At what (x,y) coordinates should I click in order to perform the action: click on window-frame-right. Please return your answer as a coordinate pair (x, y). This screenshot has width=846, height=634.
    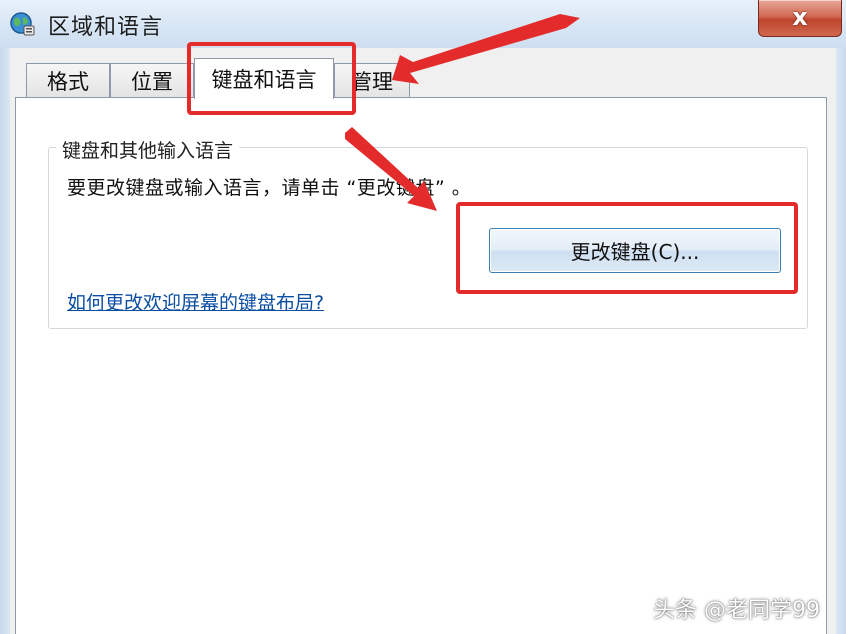
    Looking at the image, I should click on (841, 341).